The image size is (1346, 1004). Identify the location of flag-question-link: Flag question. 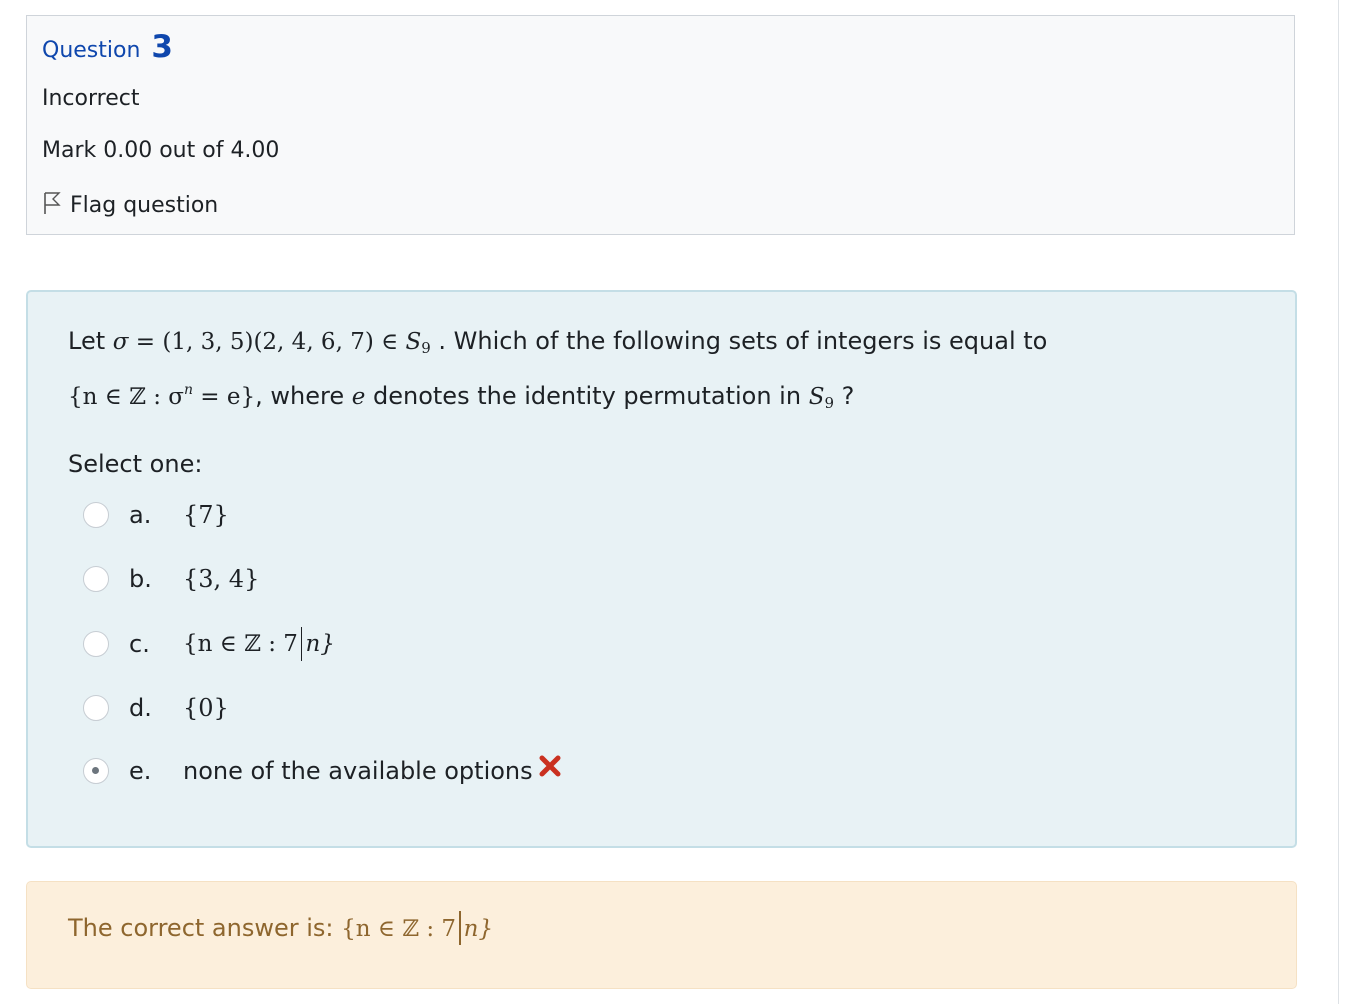
(130, 206).